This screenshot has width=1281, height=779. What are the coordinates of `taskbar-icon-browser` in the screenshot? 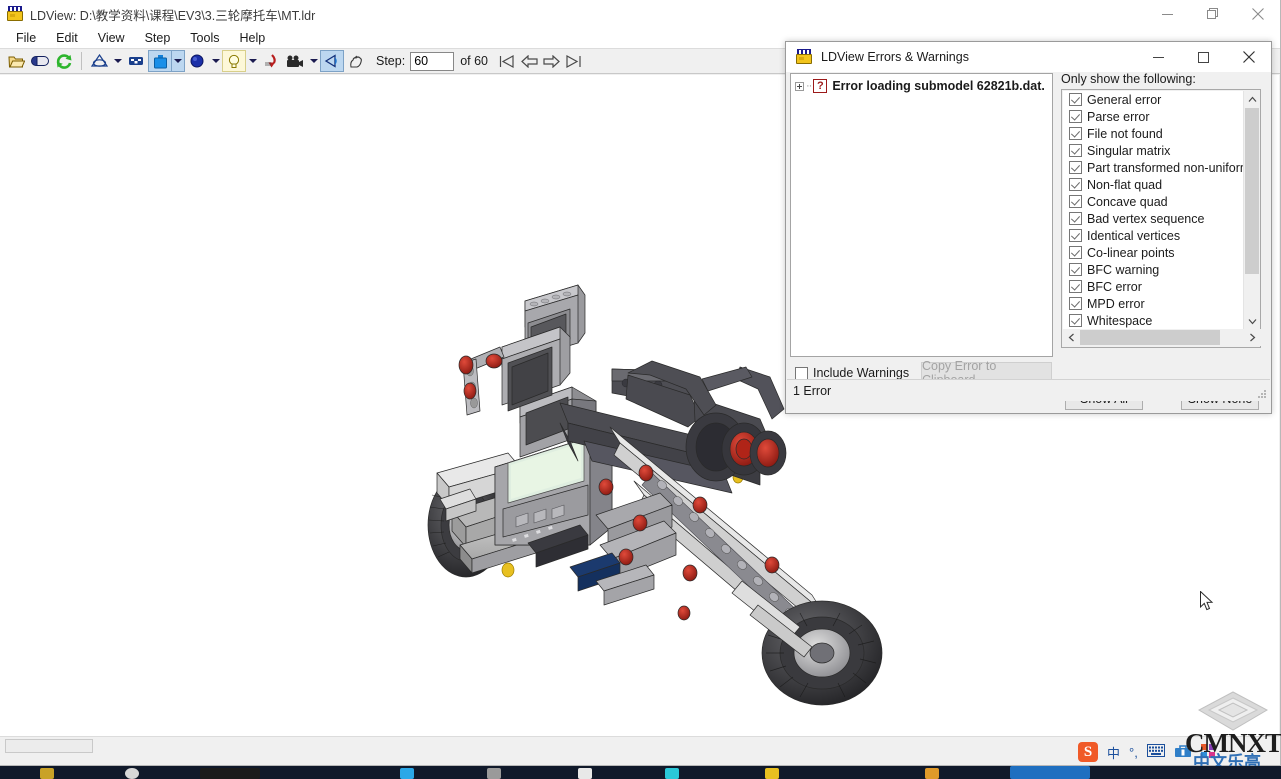 It's located at (132, 773).